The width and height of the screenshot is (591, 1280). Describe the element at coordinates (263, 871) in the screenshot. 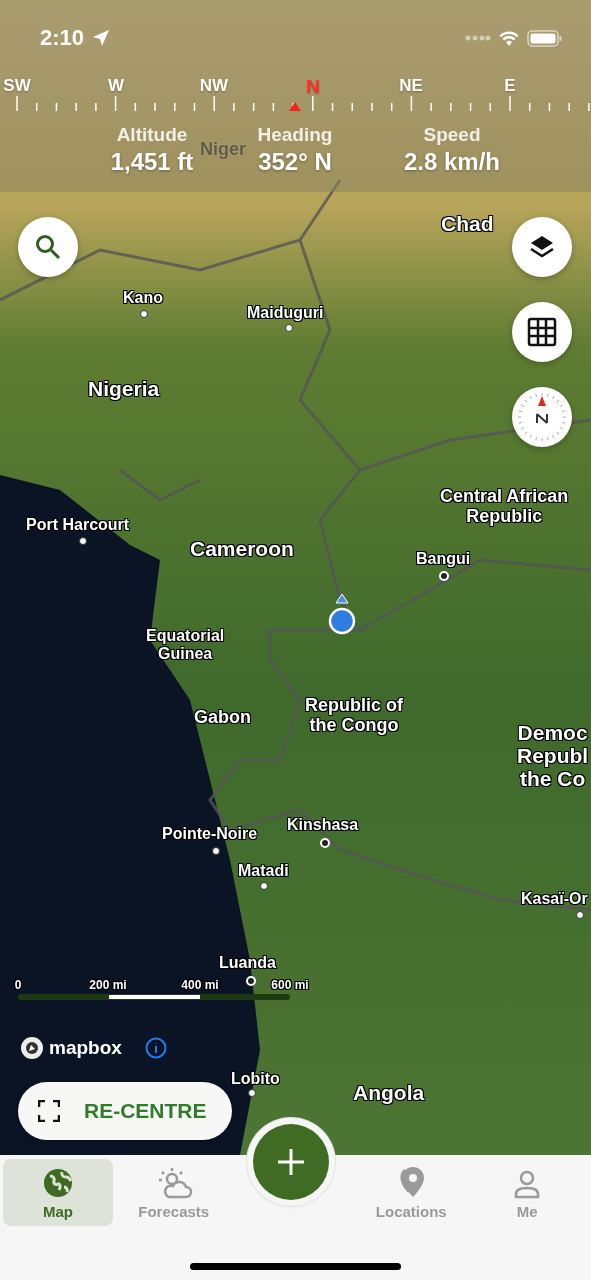

I see `map-label: Matadi` at that location.